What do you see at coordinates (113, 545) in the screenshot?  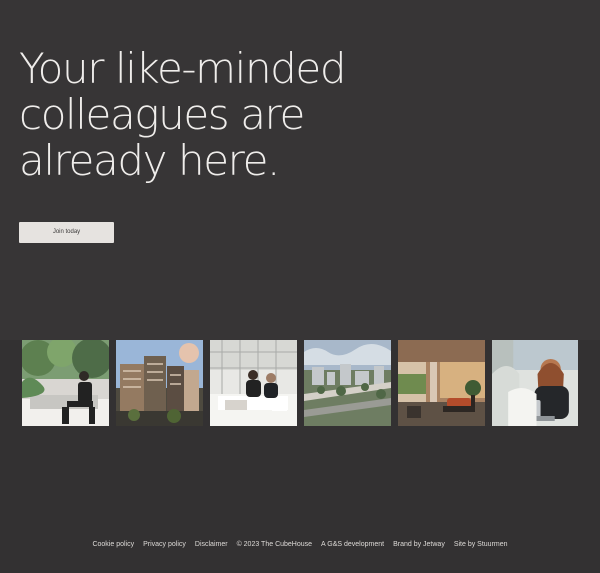 I see `cookie-policy-link: Cookie policy` at bounding box center [113, 545].